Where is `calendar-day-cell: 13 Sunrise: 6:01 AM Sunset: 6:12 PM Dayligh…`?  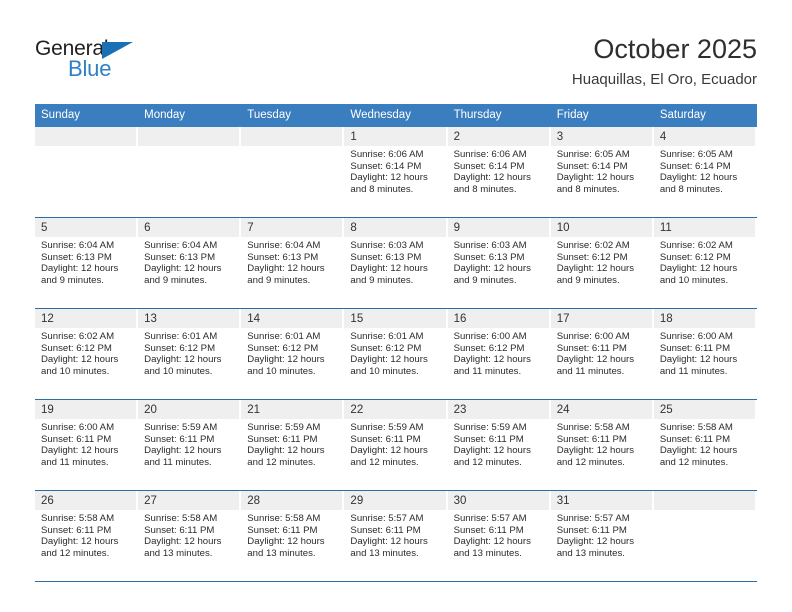
calendar-day-cell: 13 Sunrise: 6:01 AM Sunset: 6:12 PM Dayligh… is located at coordinates (190, 354).